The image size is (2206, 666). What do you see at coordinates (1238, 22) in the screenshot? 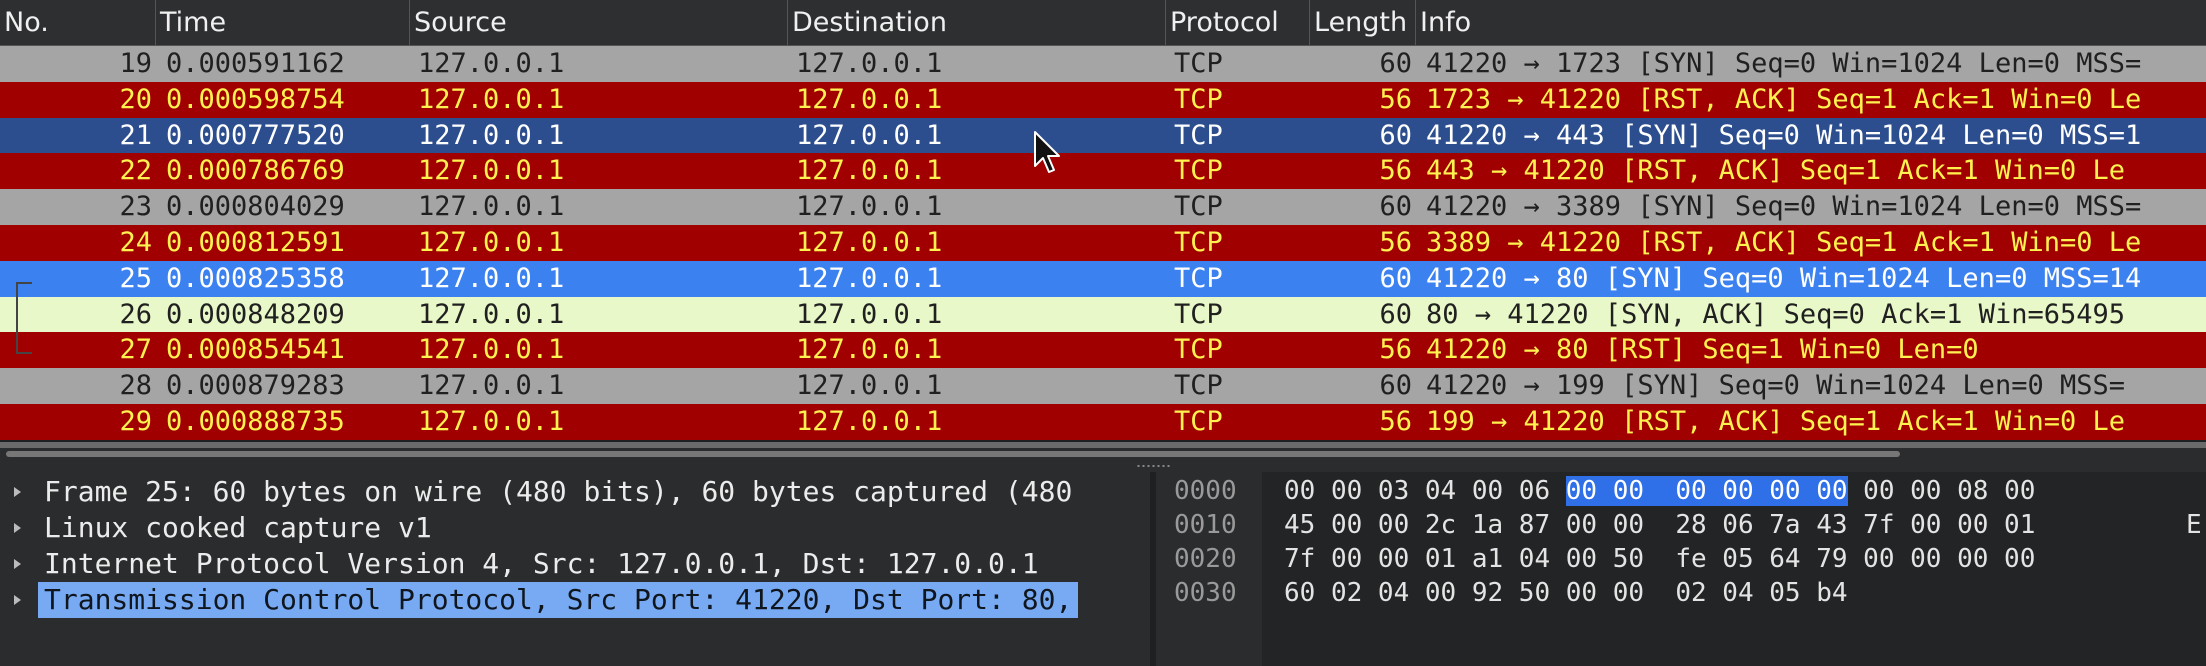
I see `column-header-protocol: Protocol` at bounding box center [1238, 22].